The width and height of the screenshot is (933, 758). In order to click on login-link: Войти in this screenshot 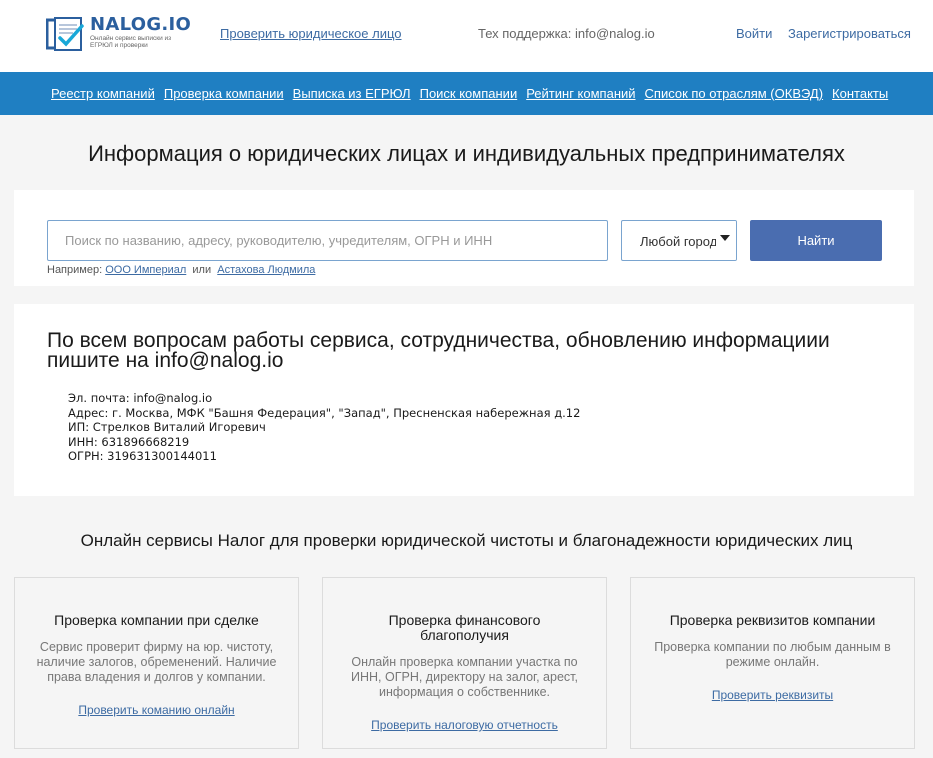, I will do `click(754, 33)`.